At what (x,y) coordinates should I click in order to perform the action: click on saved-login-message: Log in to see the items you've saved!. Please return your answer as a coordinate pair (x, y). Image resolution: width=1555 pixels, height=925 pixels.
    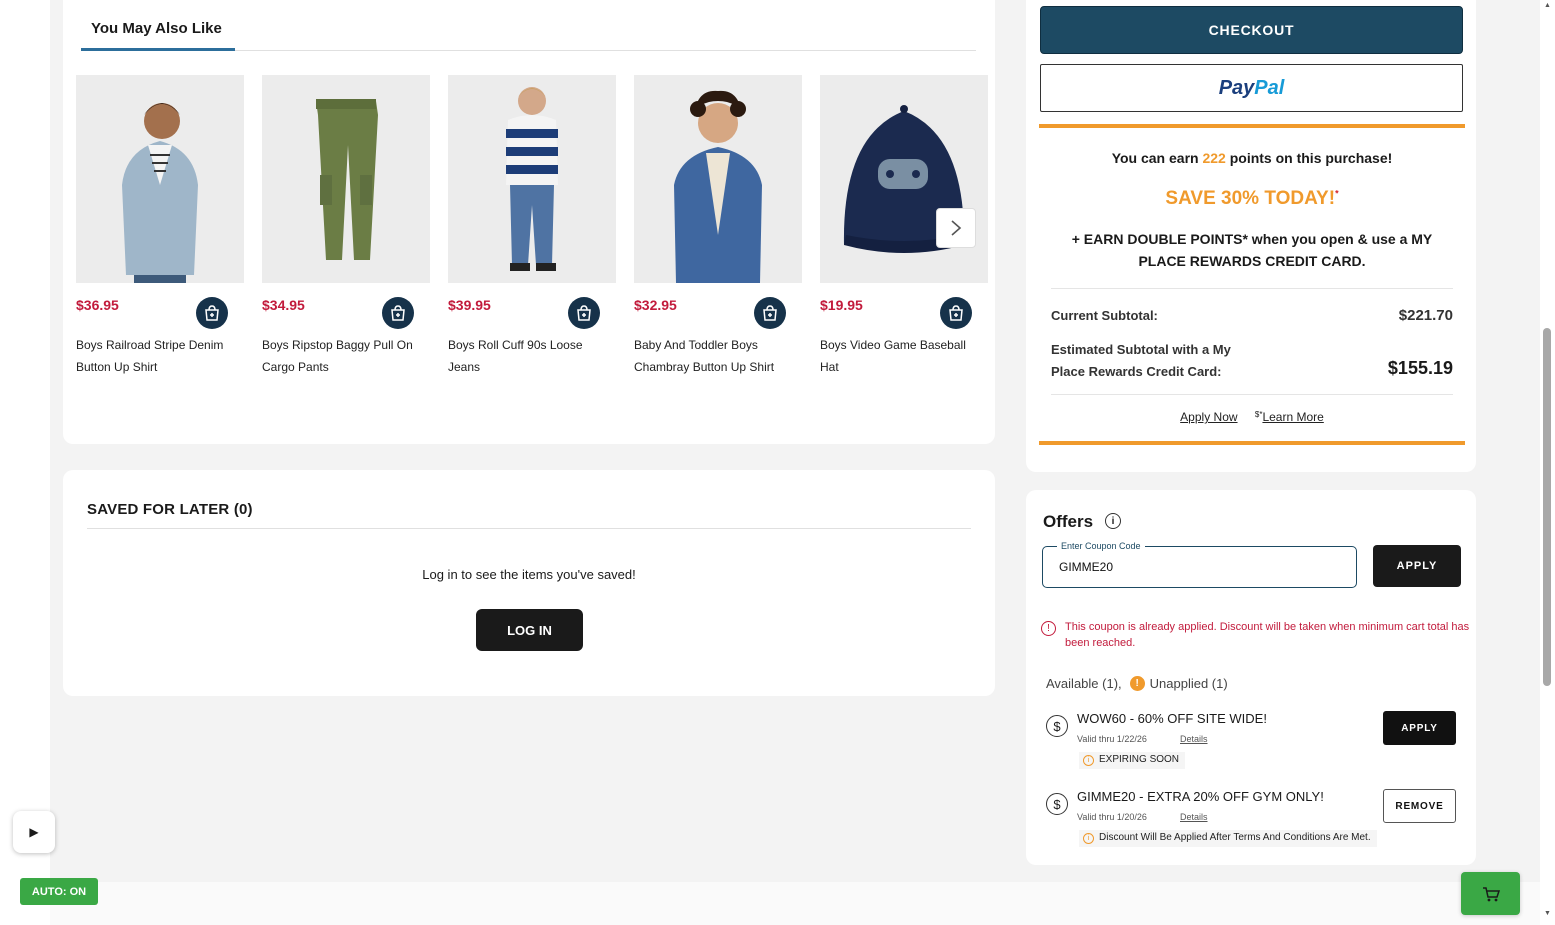
    Looking at the image, I should click on (529, 574).